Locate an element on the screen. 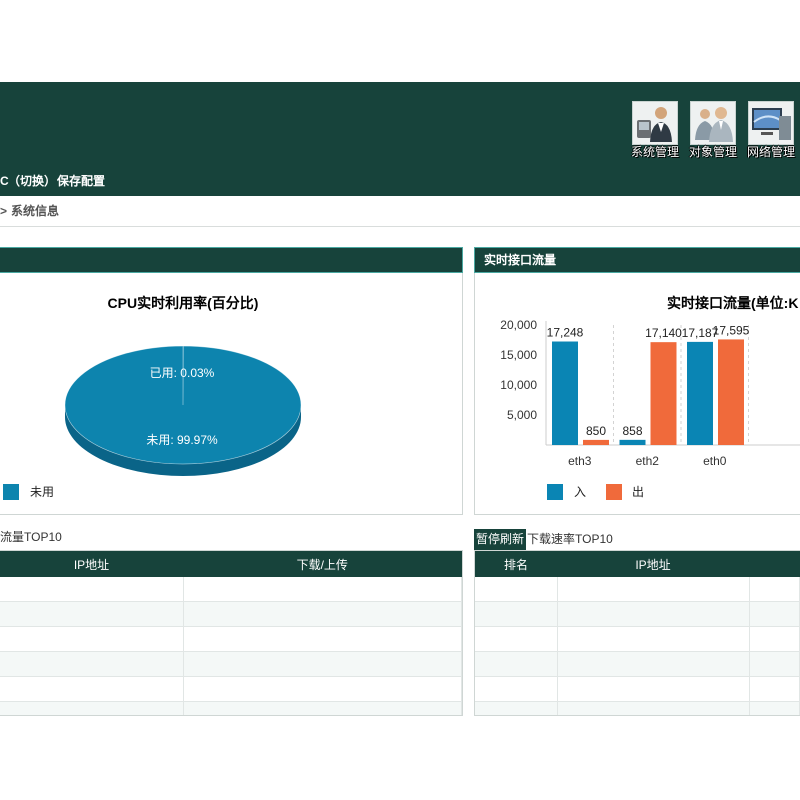 Image resolution: width=800 pixels, height=800 pixels. legend-label-unused: 未用 is located at coordinates (42, 492).